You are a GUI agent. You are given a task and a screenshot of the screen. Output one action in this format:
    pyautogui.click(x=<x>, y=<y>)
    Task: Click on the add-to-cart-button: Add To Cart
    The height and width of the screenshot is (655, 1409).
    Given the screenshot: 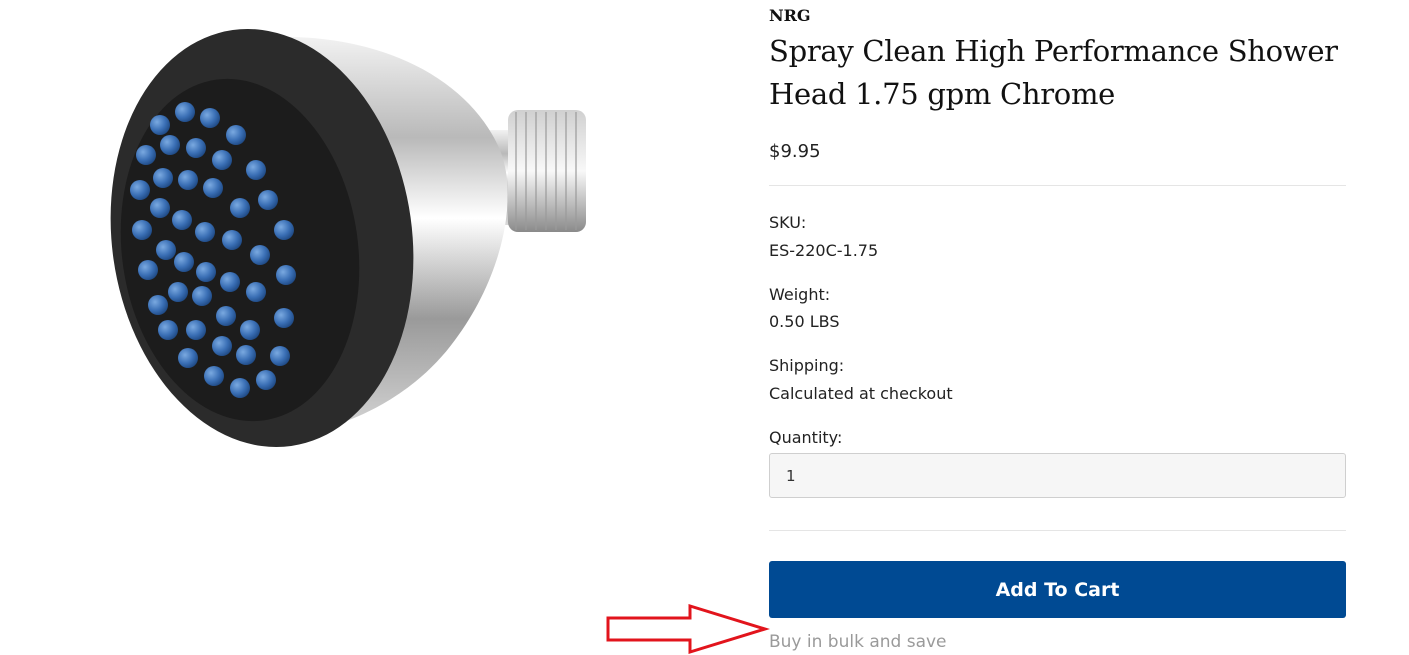 What is the action you would take?
    pyautogui.click(x=1057, y=589)
    